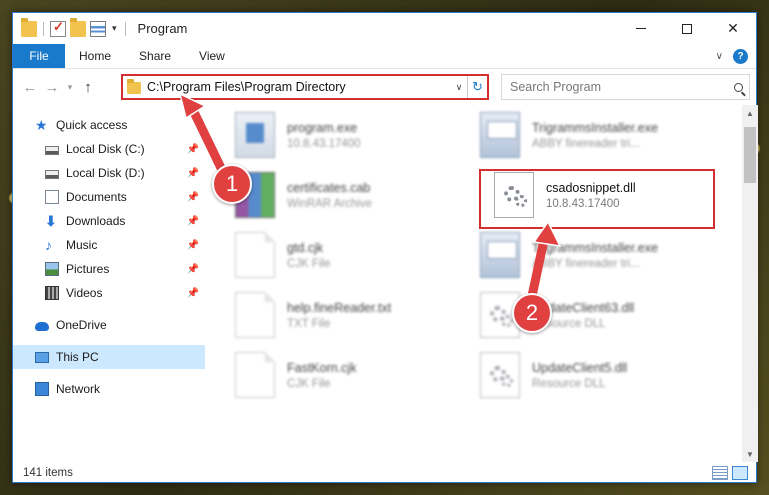 This screenshot has width=769, height=495. Describe the element at coordinates (77, 357) in the screenshot. I see `sidebar-item-label: This PC` at that location.